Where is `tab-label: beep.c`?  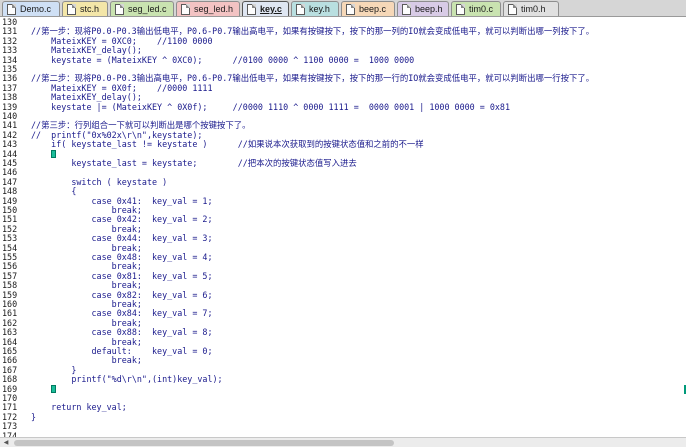 tab-label: beep.c is located at coordinates (373, 9).